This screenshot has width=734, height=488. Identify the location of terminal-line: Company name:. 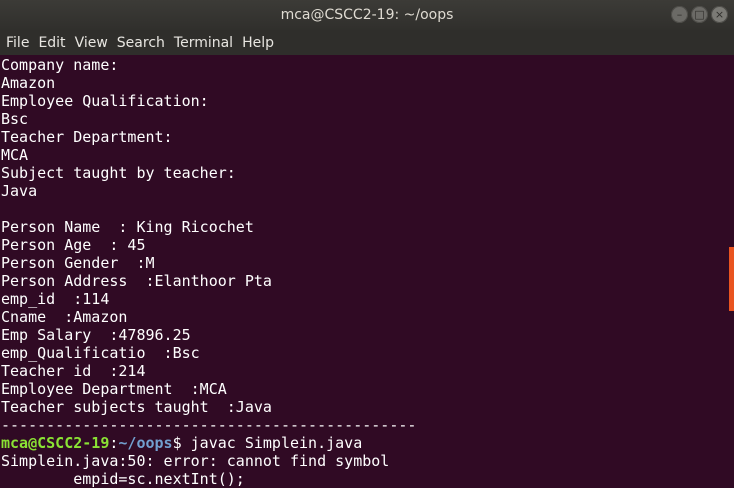
(60, 65).